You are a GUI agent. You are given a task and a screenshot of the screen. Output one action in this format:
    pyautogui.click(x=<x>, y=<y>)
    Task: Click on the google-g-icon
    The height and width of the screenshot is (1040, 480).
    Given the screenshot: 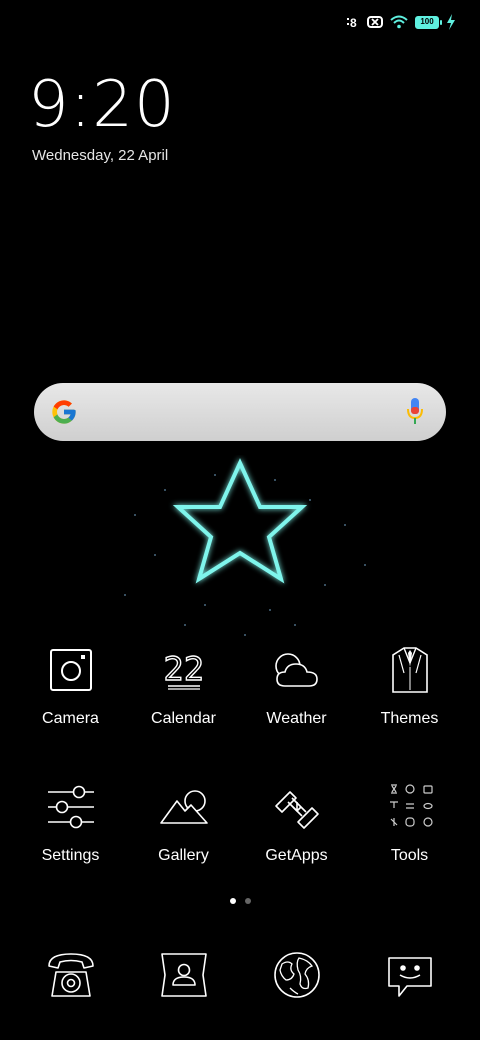 What is the action you would take?
    pyautogui.click(x=64, y=412)
    